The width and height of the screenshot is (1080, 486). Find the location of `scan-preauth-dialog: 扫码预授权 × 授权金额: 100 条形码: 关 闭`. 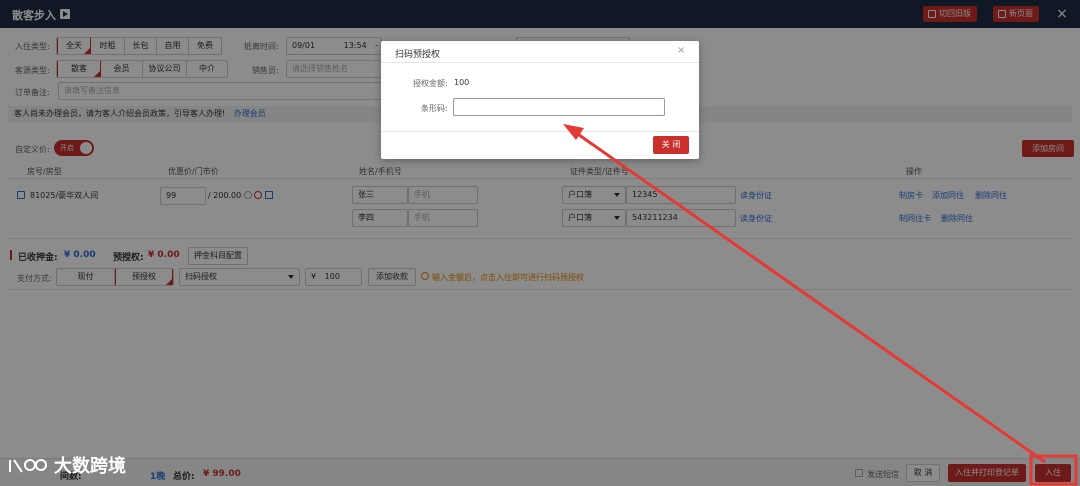

scan-preauth-dialog: 扫码预授权 × 授权金额: 100 条形码: 关 闭 is located at coordinates (540, 100).